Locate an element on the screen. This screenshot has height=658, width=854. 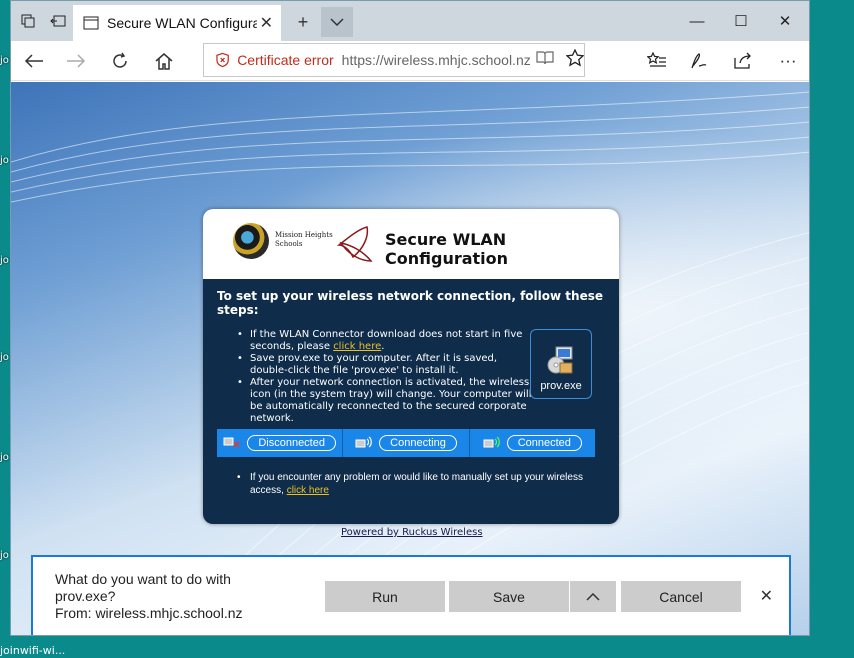
favorites-list-icon is located at coordinates (656, 59).